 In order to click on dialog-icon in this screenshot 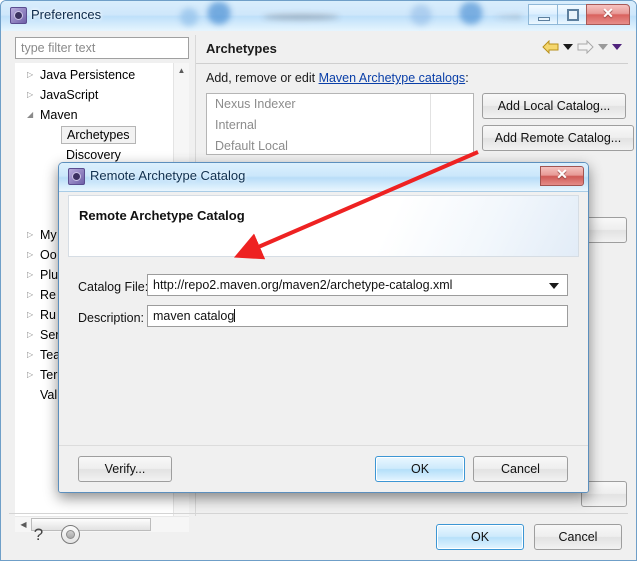, I will do `click(76, 176)`.